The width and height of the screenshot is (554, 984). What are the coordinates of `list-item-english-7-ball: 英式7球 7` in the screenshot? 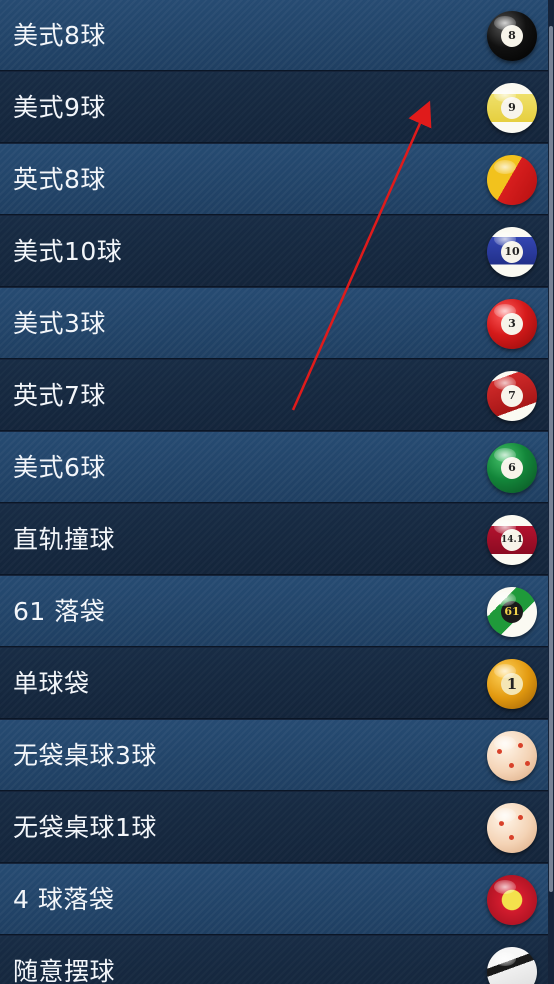 It's located at (274, 395).